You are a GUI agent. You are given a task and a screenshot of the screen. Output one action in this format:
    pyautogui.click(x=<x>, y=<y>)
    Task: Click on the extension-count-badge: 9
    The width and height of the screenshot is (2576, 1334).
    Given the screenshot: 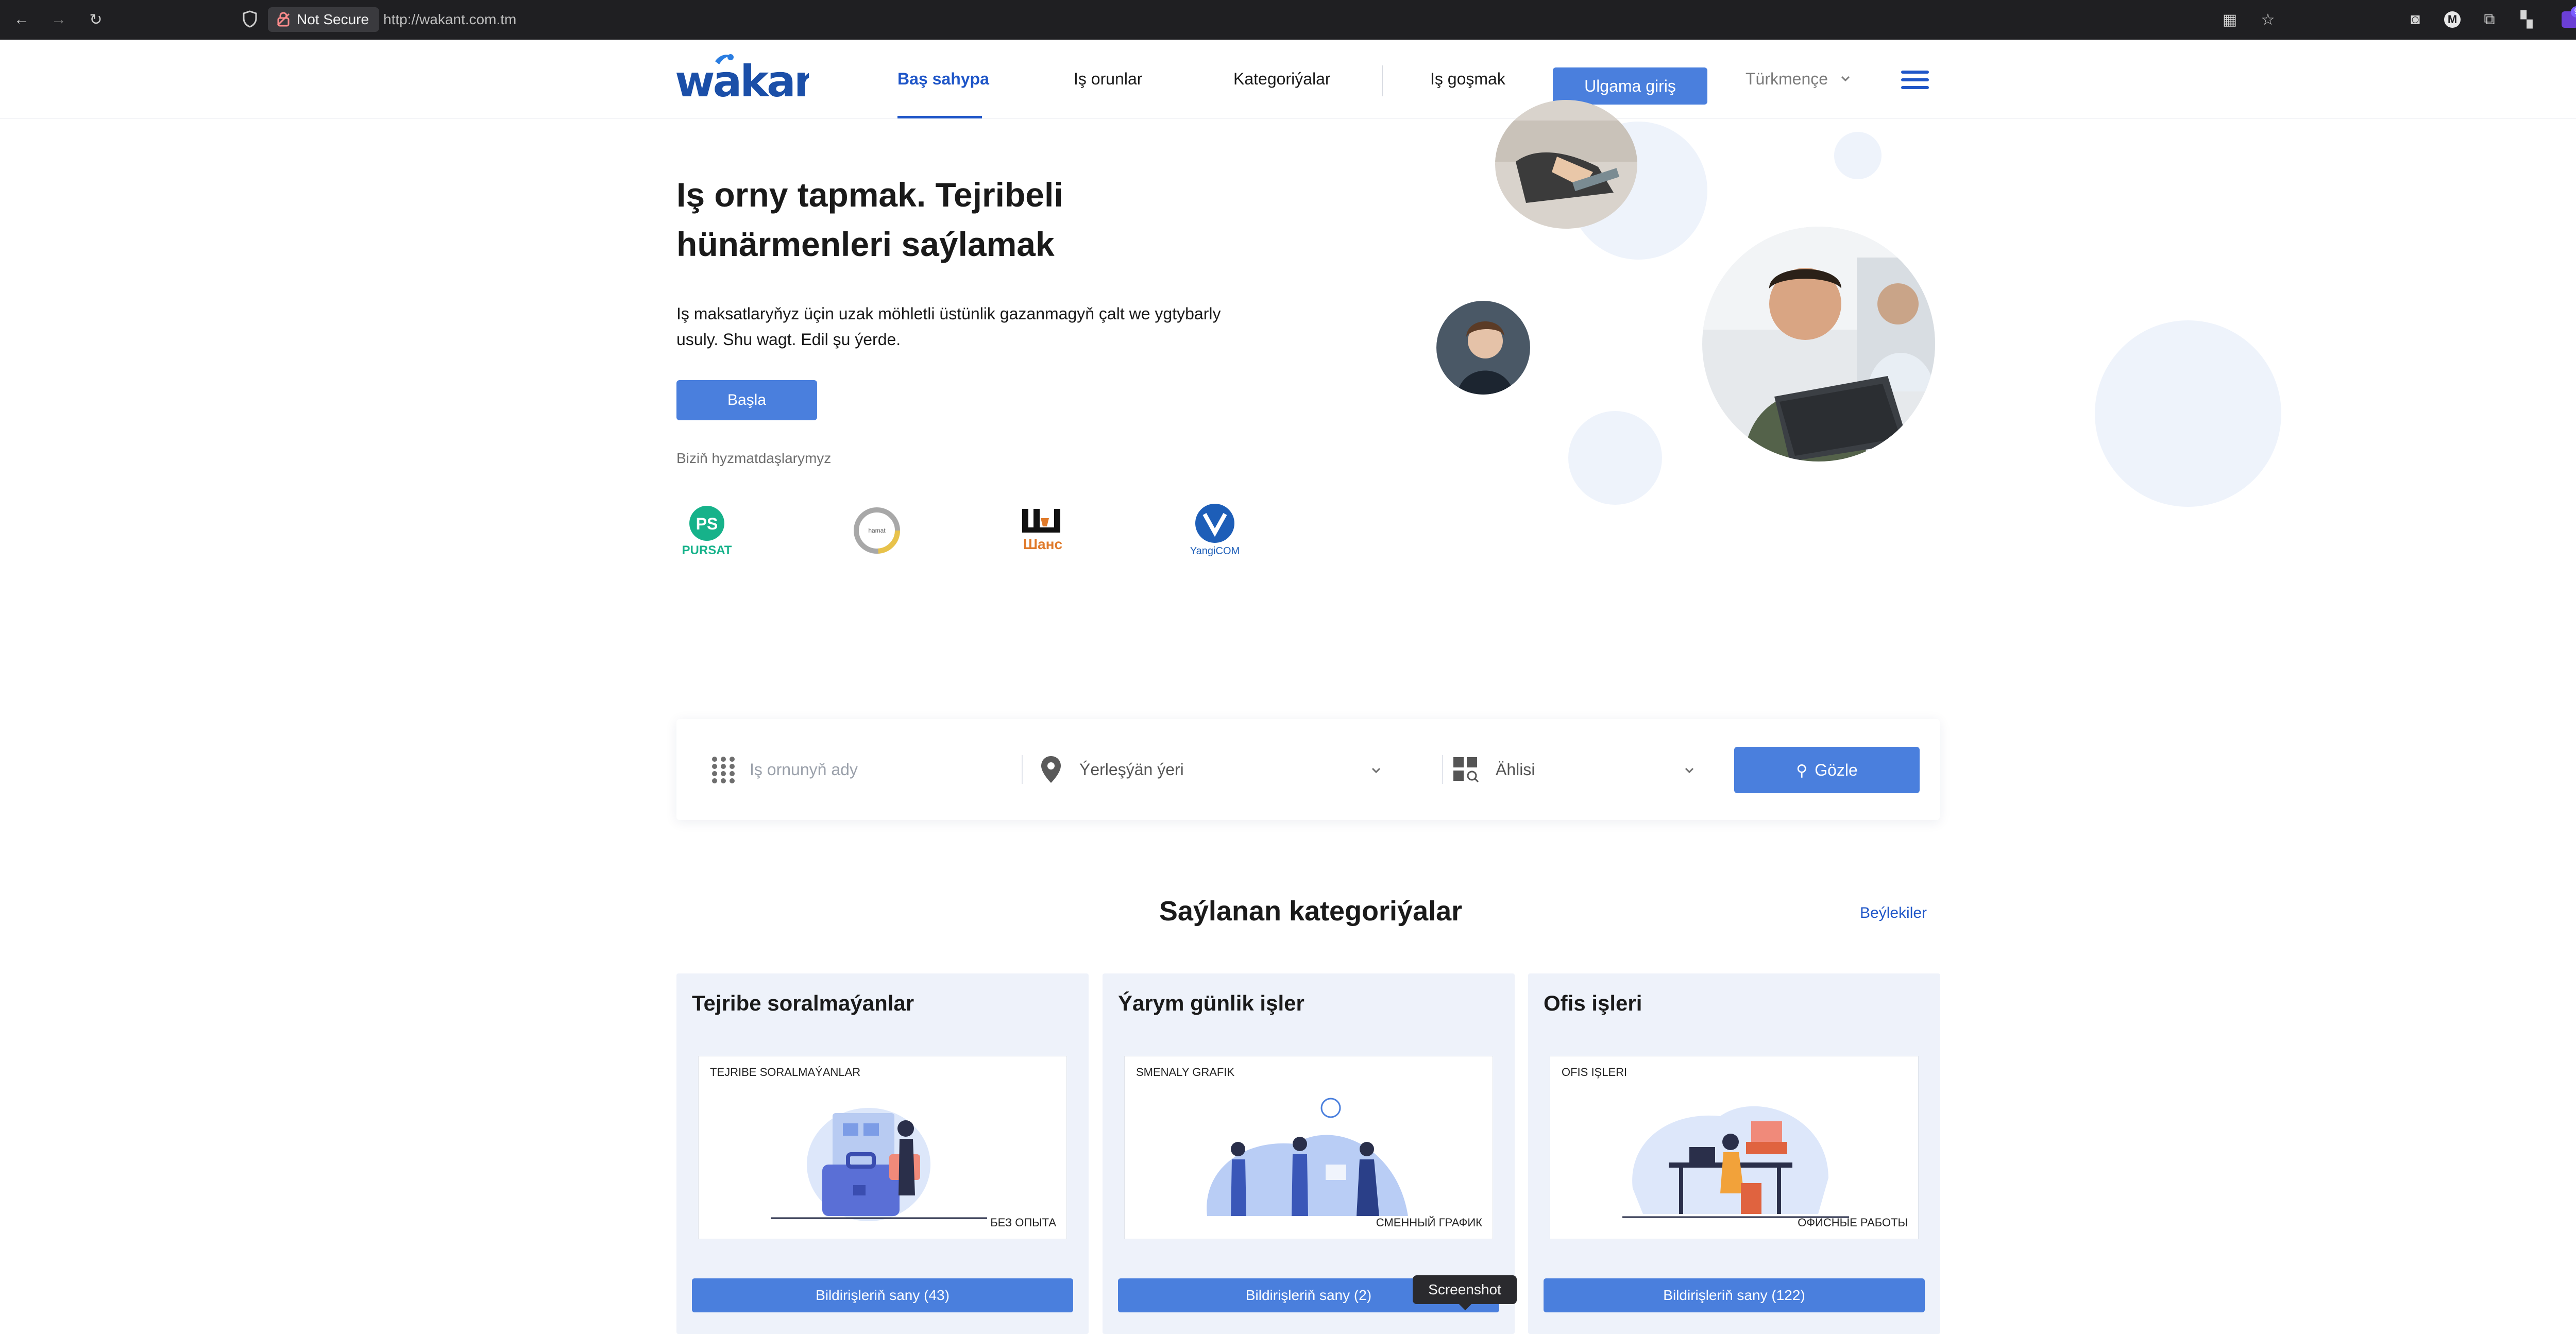 What is the action you would take?
    pyautogui.click(x=2573, y=12)
    